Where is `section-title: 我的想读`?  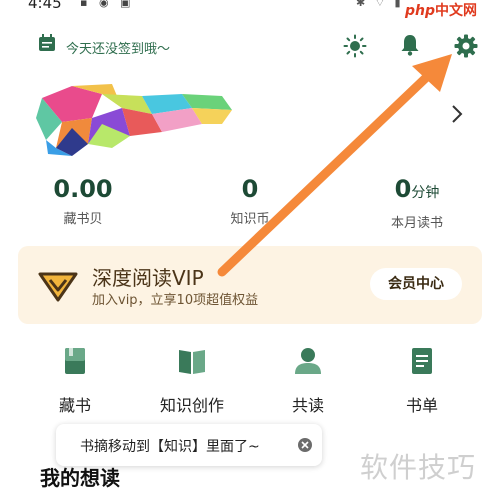 section-title: 我的想读 is located at coordinates (80, 478).